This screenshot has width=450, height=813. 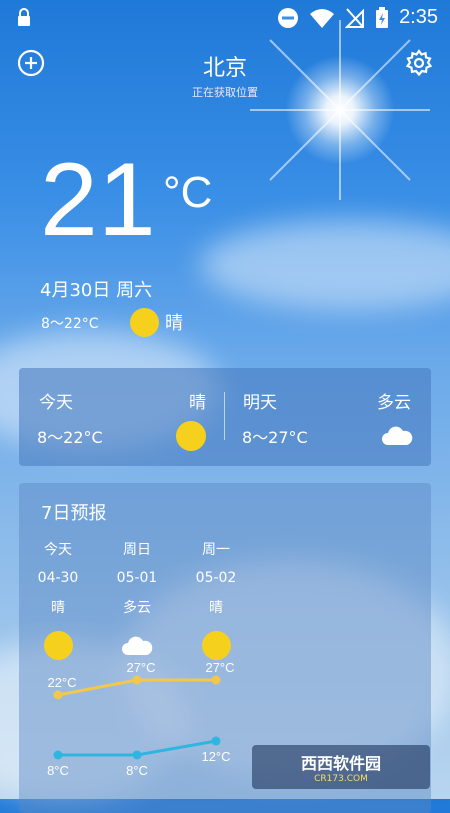 What do you see at coordinates (197, 403) in the screenshot?
I see `today-condition: 晴` at bounding box center [197, 403].